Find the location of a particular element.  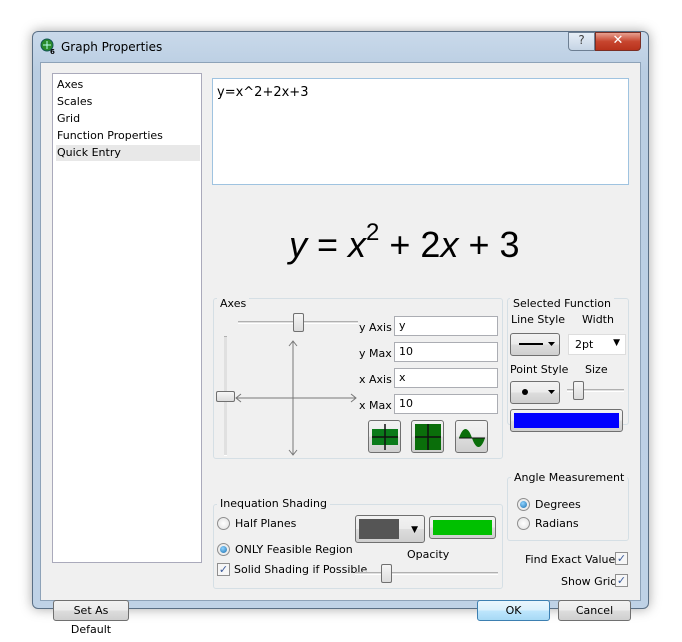

x-axis-input: x is located at coordinates (446, 378).